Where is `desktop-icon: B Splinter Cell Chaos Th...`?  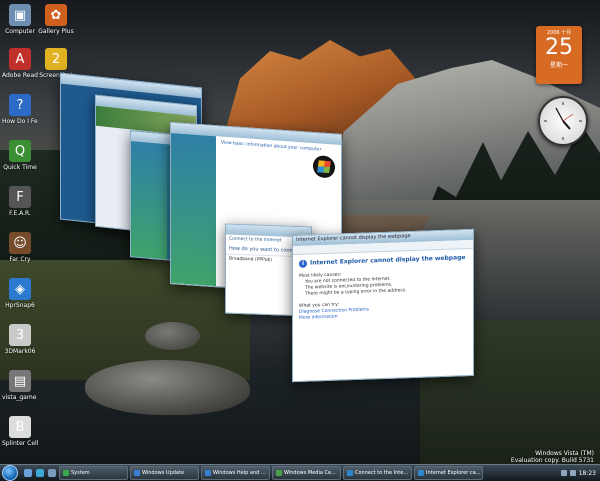 desktop-icon: B Splinter Cell Chaos Th... is located at coordinates (20, 431).